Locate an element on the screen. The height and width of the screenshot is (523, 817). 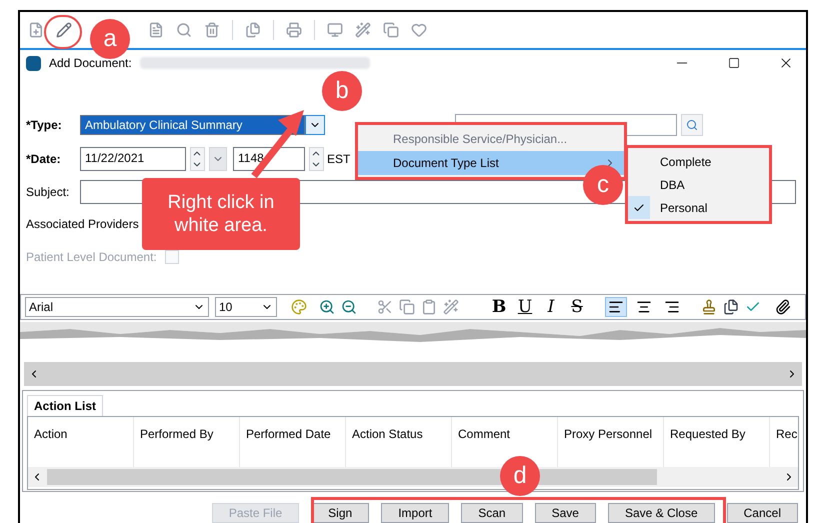
step-marker: d is located at coordinates (520, 476).